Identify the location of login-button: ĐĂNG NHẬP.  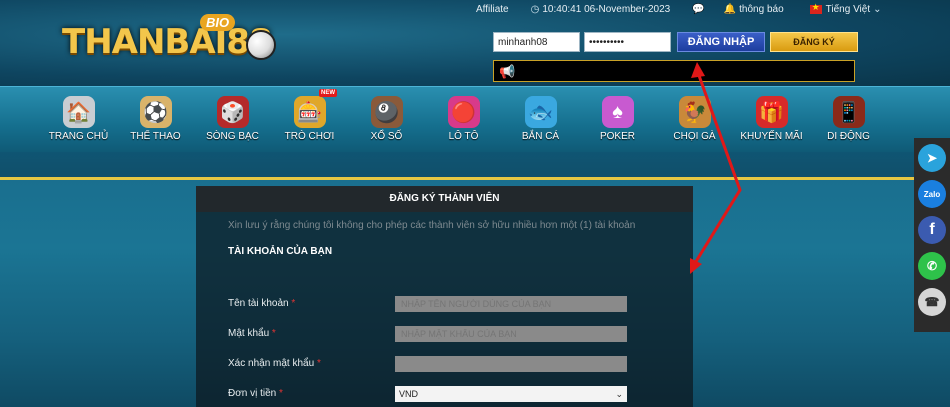
(721, 42).